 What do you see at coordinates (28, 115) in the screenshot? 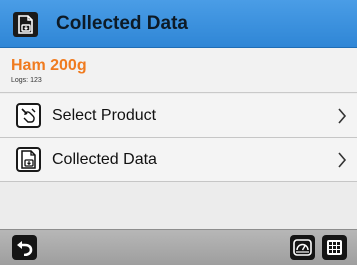
I see `select-product-icon` at bounding box center [28, 115].